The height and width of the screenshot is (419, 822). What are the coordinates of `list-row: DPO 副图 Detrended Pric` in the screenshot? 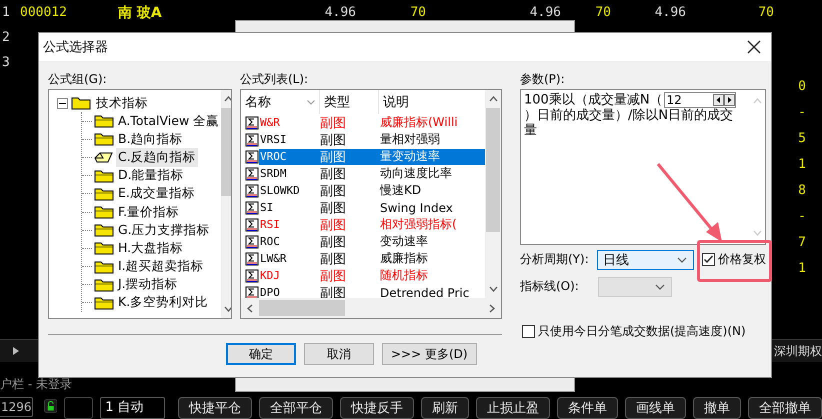 It's located at (372, 291).